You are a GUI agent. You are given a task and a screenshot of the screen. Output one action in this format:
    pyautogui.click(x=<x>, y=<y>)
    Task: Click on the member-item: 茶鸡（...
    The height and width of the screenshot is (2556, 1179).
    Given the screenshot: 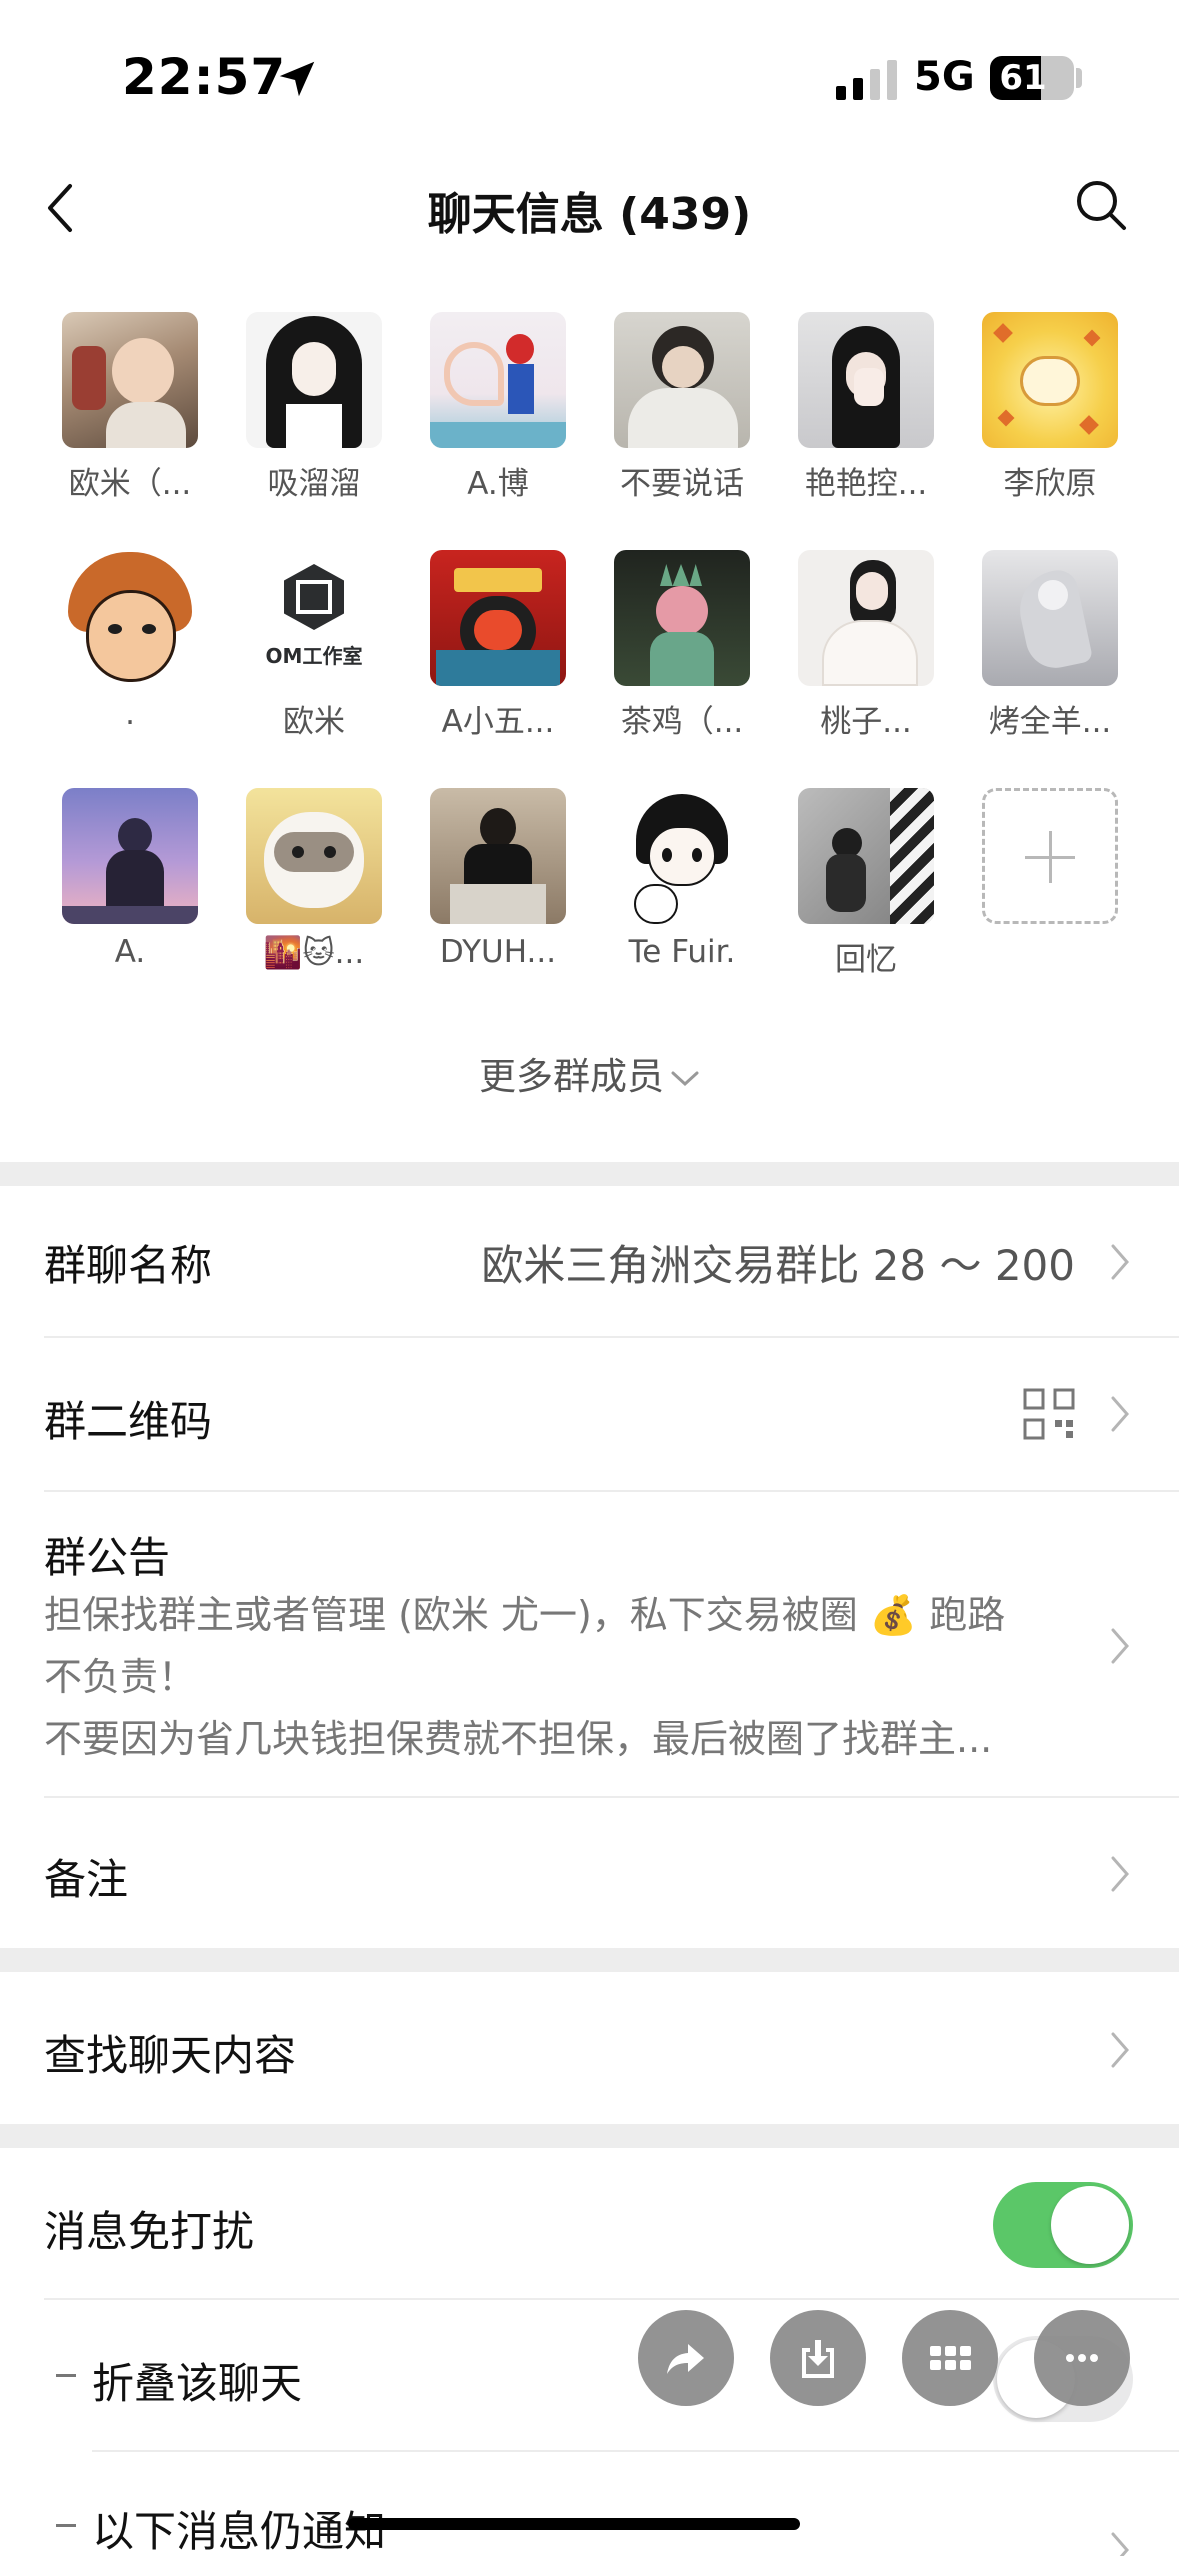 What is the action you would take?
    pyautogui.click(x=682, y=655)
    